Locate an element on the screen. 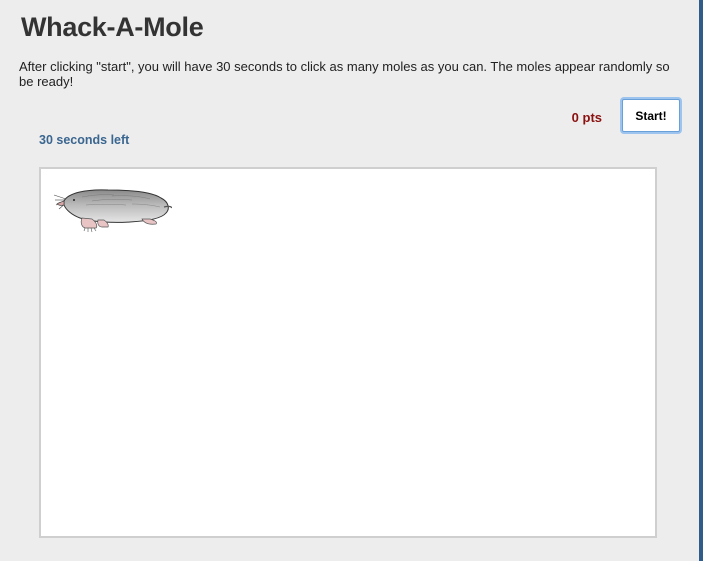 This screenshot has width=703, height=561. start-button: Start! is located at coordinates (651, 115).